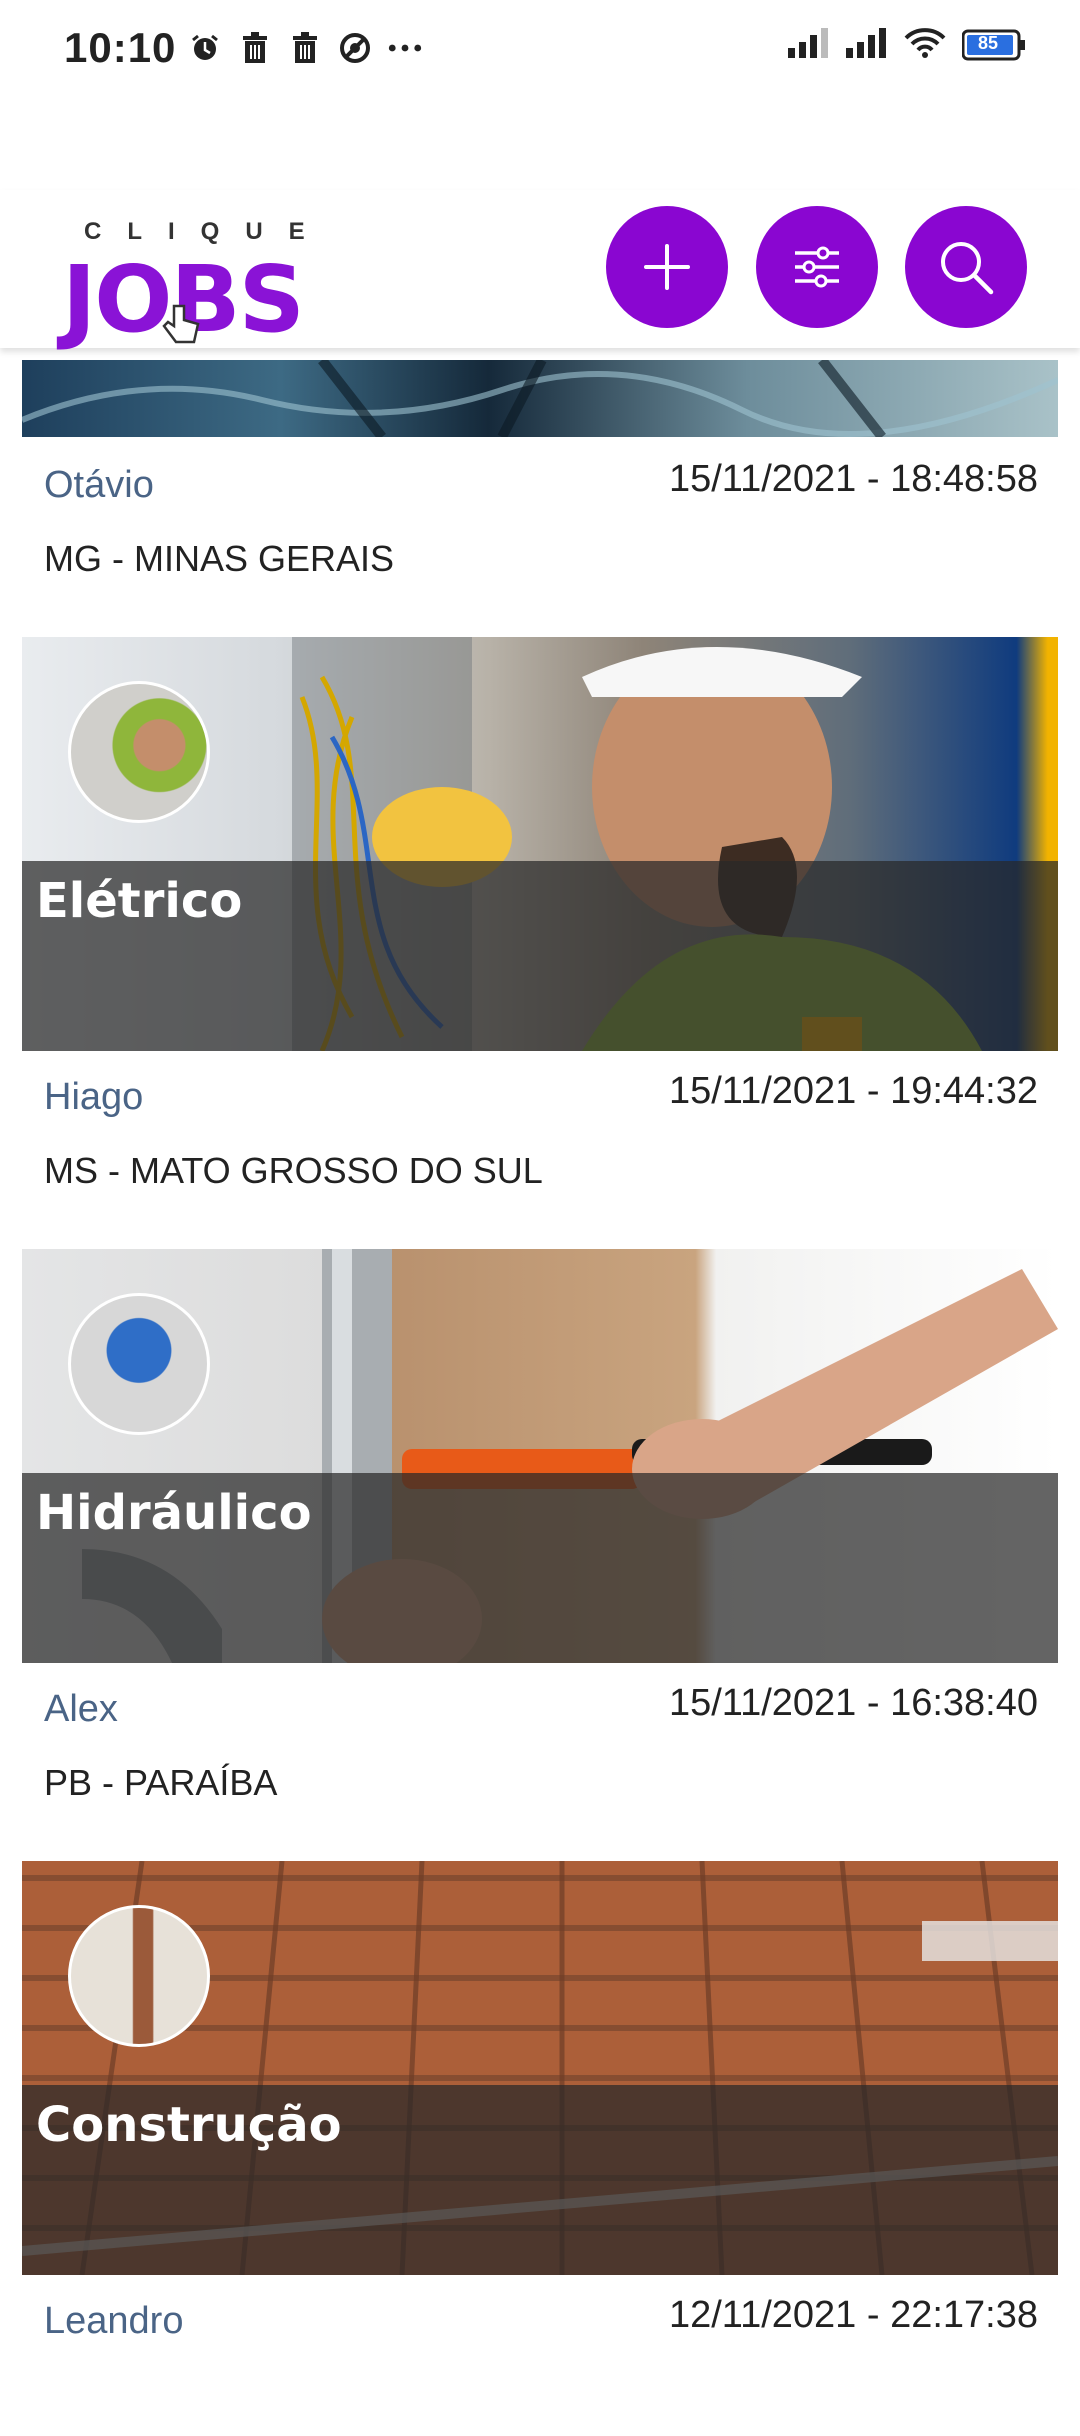 This screenshot has width=1080, height=2436. Describe the element at coordinates (540, 271) in the screenshot. I see `app-header: CLIQUE JOBS` at that location.